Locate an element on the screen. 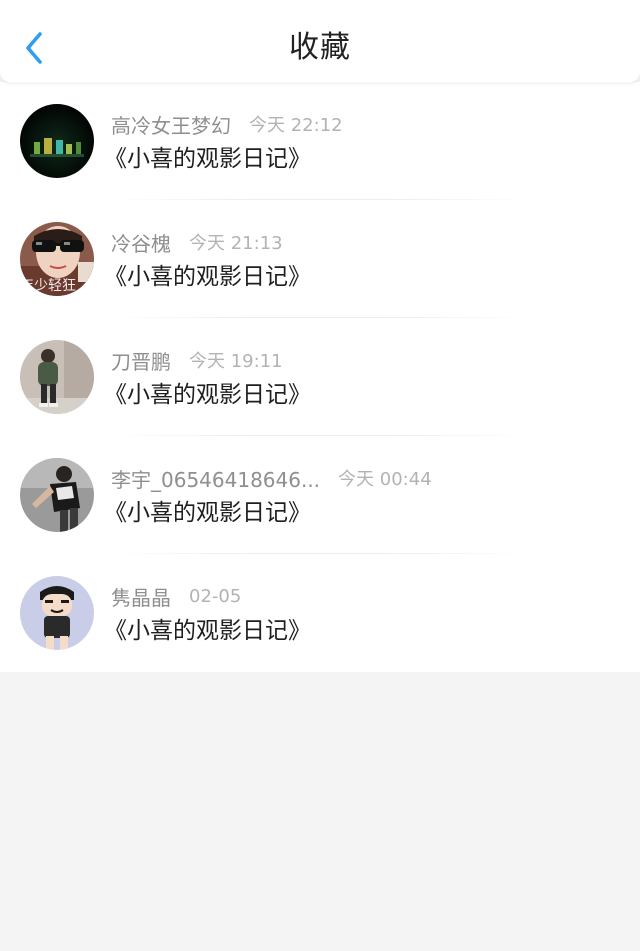 The height and width of the screenshot is (951, 640). header-bar: 收藏 is located at coordinates (320, 41).